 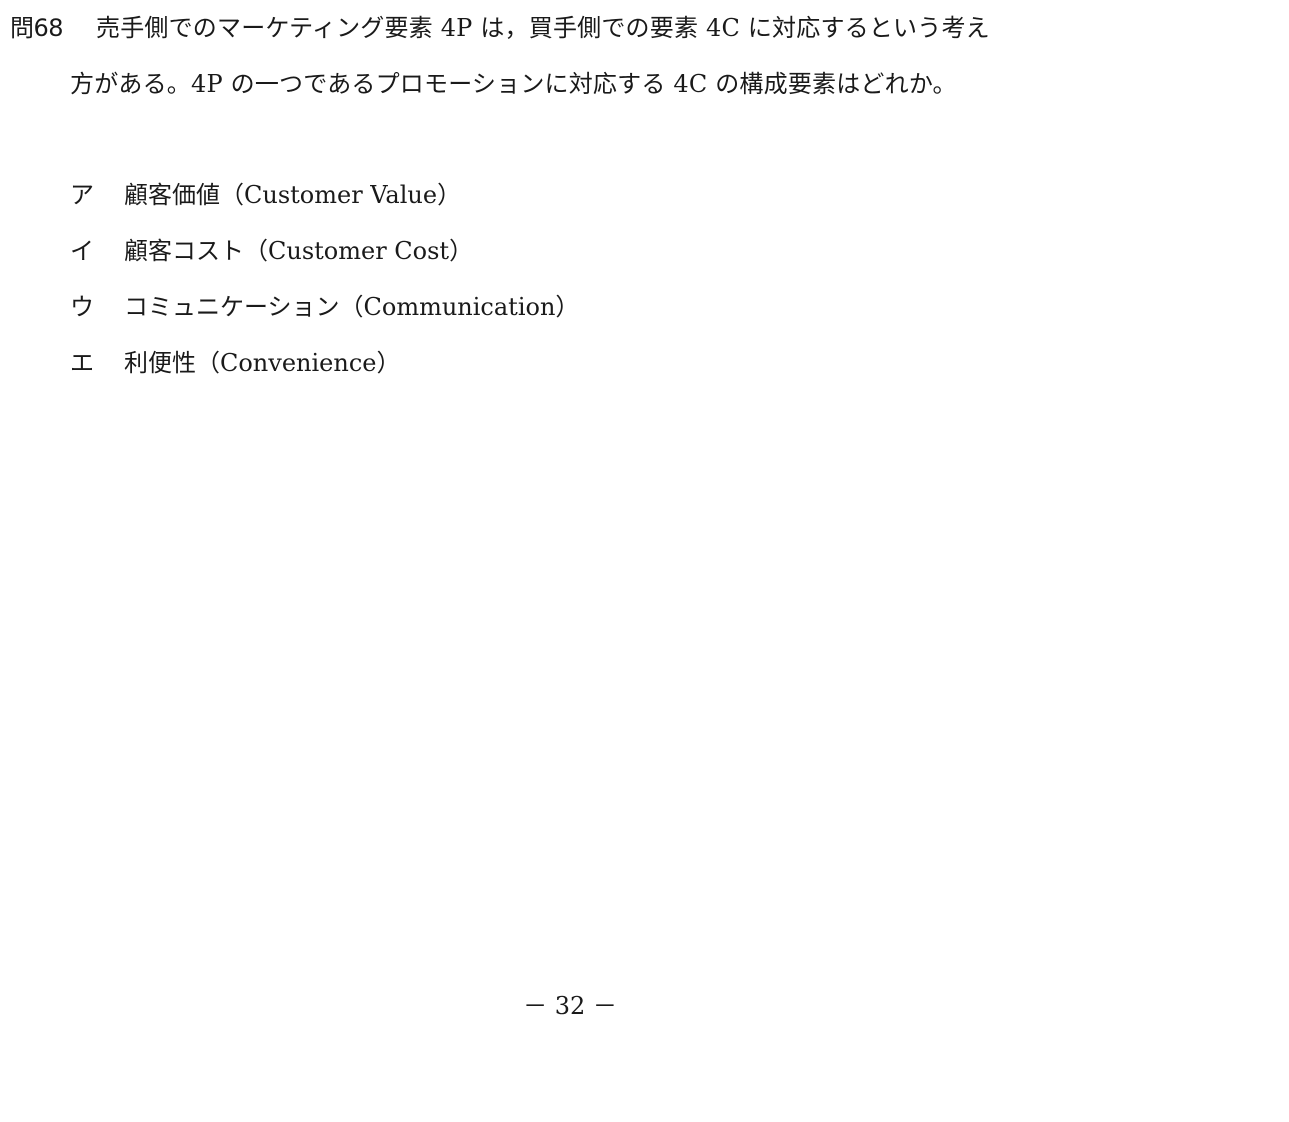 I want to click on option-letter: イ, so click(x=82, y=251).